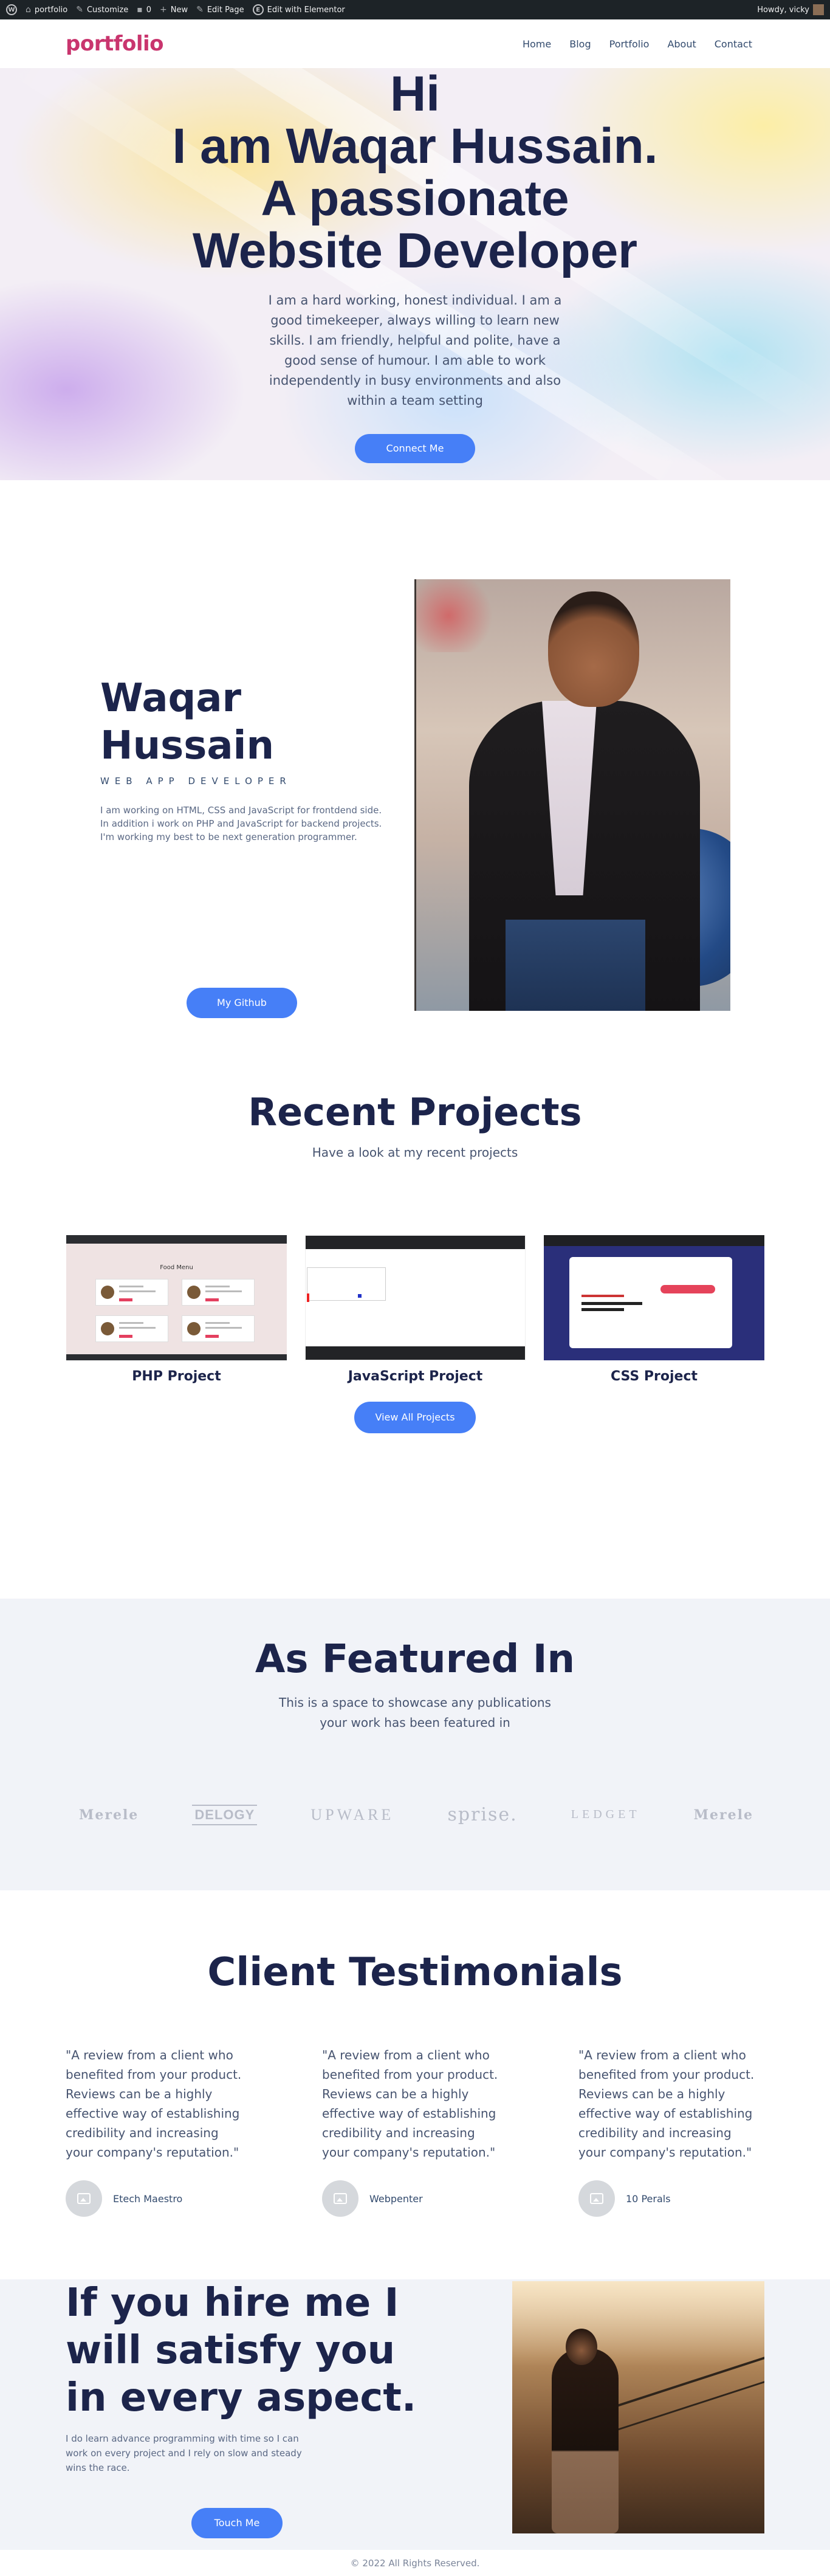  What do you see at coordinates (258, 9) in the screenshot?
I see `elementor-icon: E` at bounding box center [258, 9].